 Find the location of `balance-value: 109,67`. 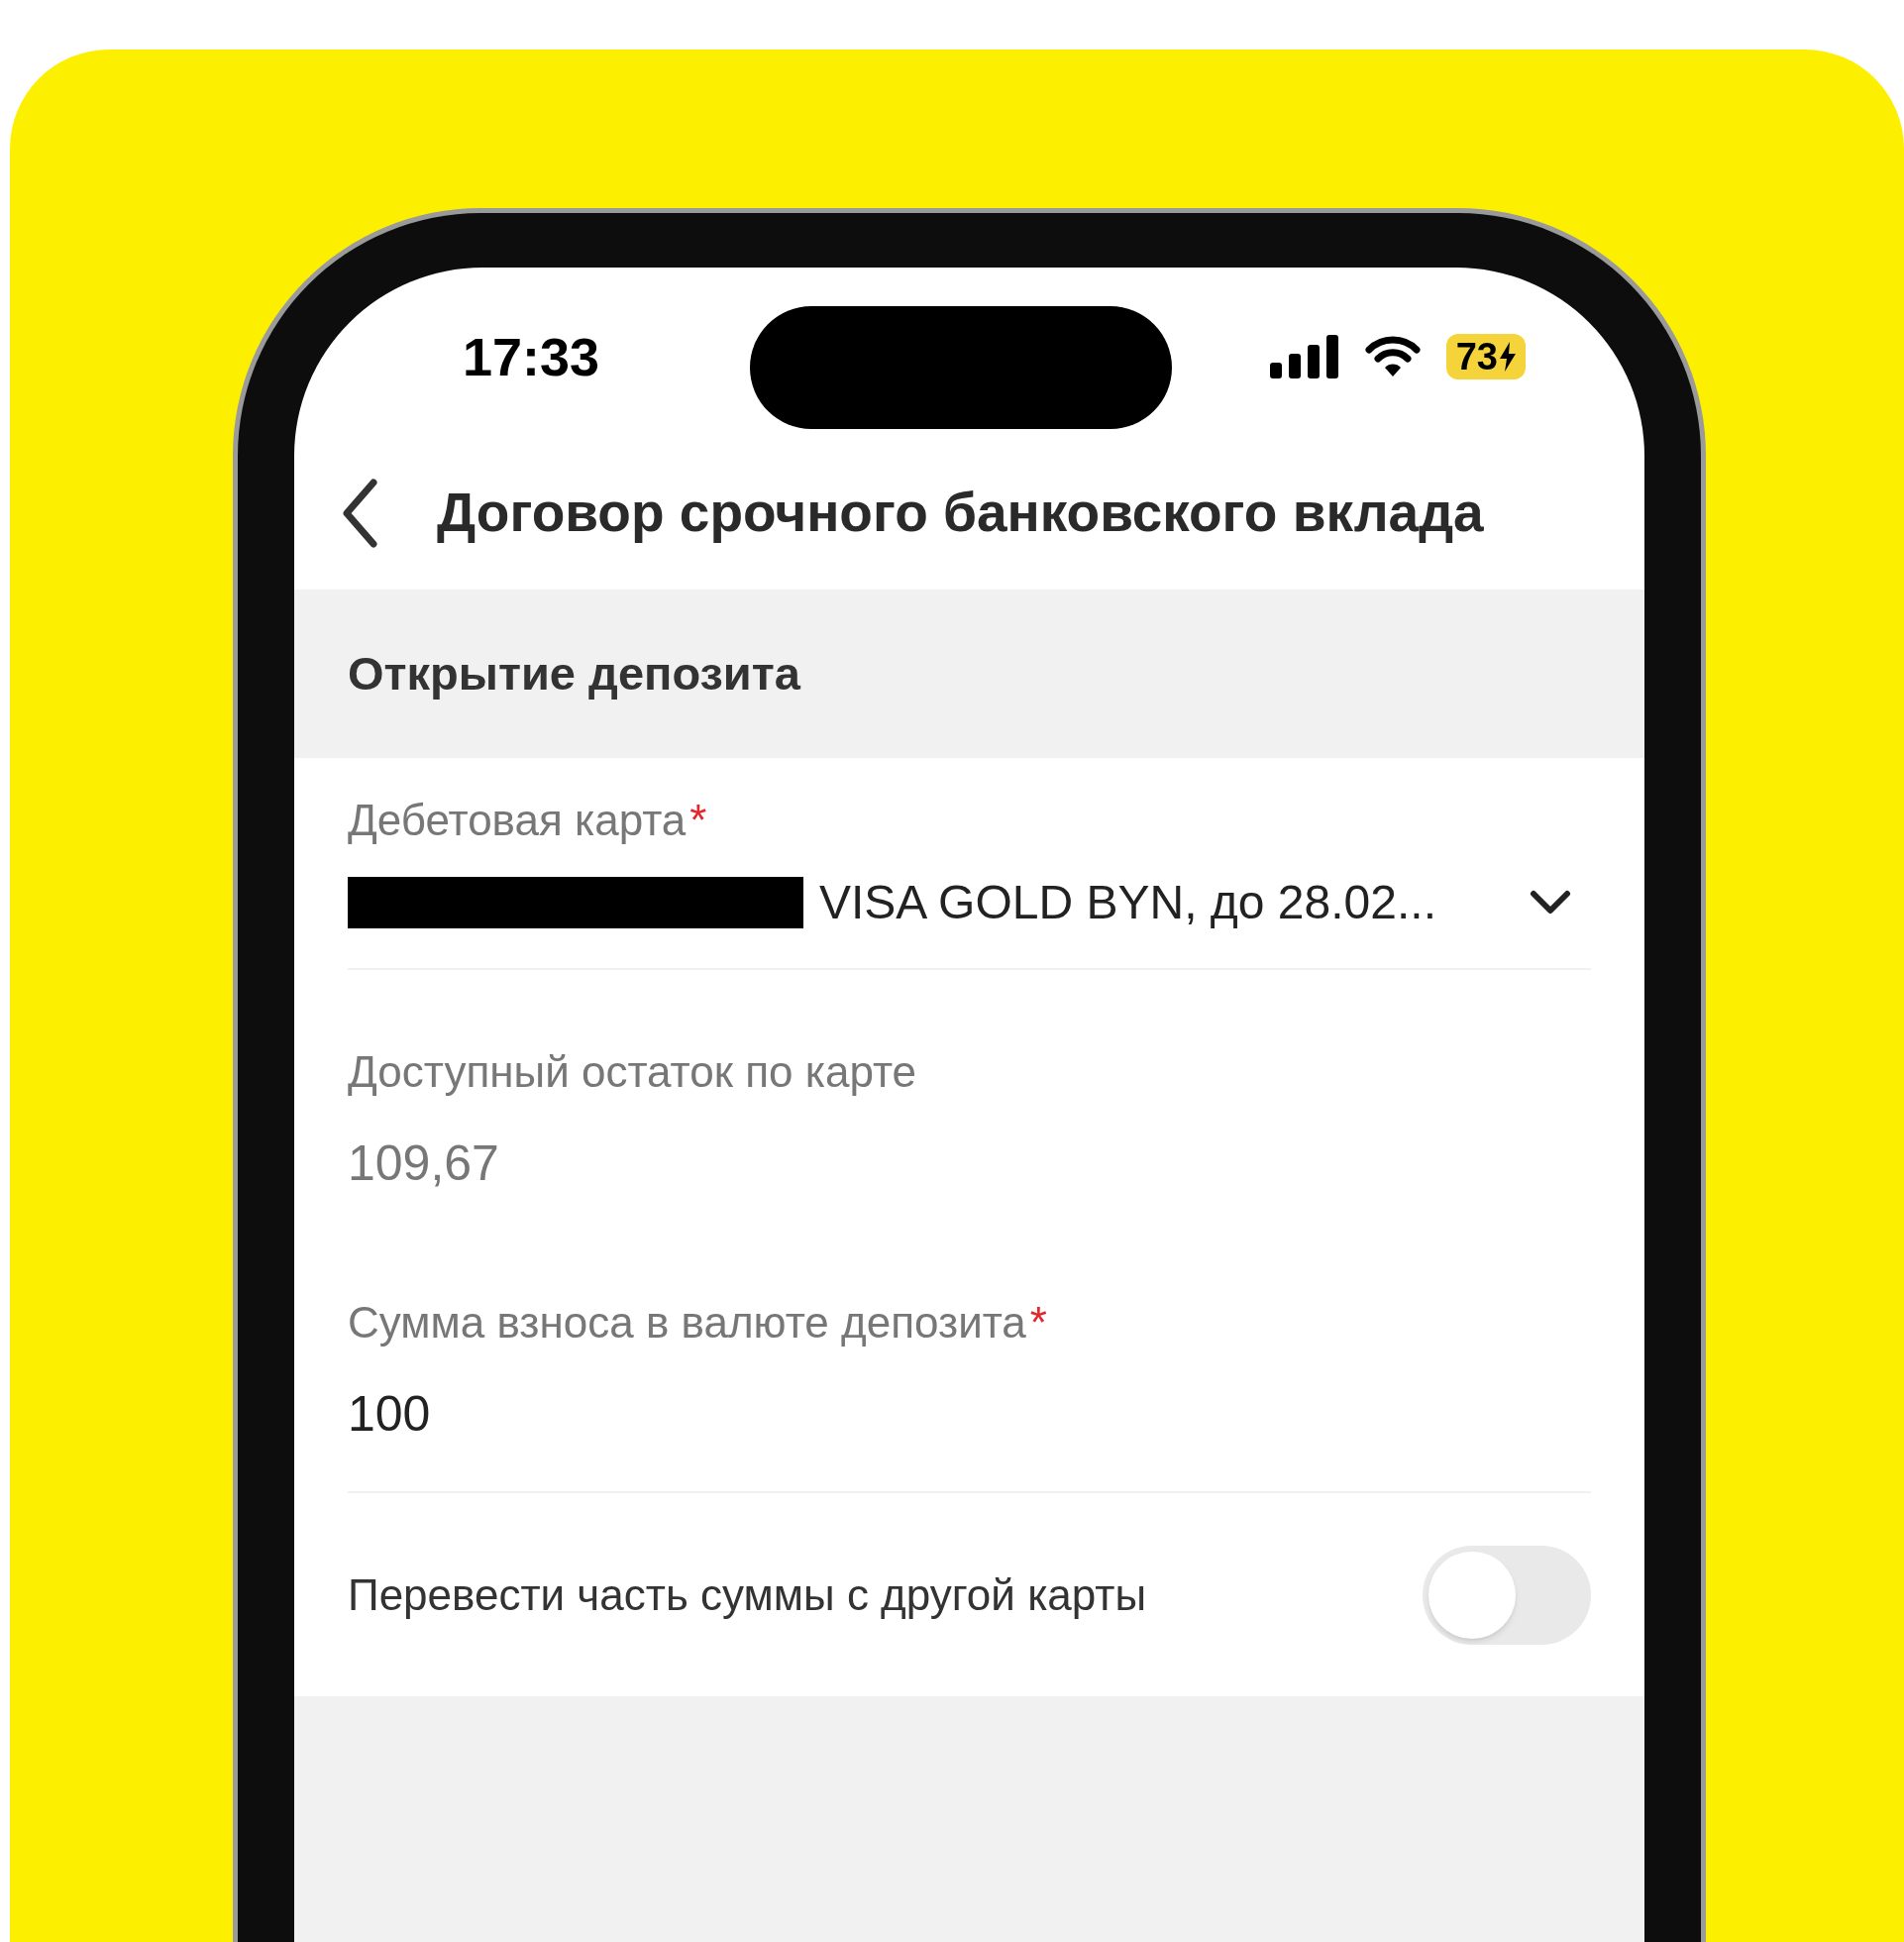

balance-value: 109,67 is located at coordinates (424, 1163).